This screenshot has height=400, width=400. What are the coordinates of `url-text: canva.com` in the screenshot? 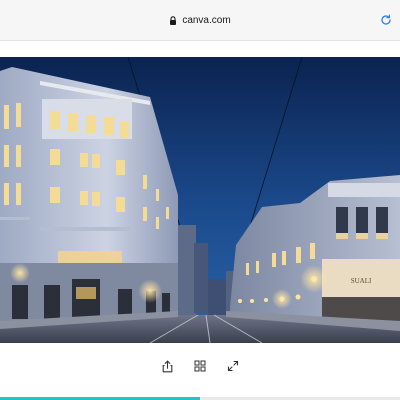 It's located at (206, 20).